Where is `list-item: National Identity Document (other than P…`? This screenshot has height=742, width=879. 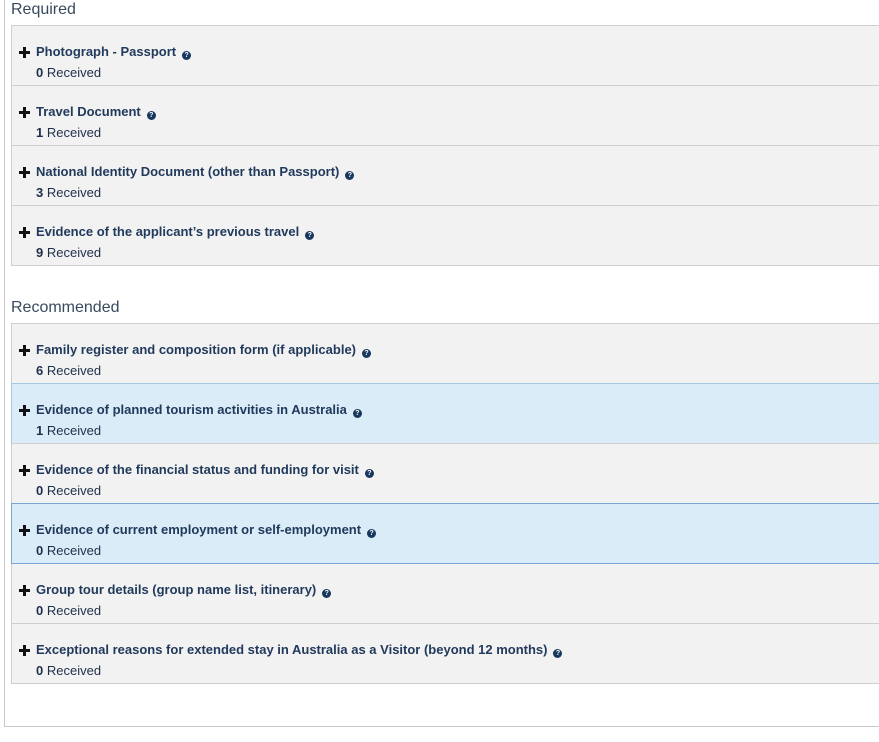
list-item: National Identity Document (other than P… is located at coordinates (445, 175).